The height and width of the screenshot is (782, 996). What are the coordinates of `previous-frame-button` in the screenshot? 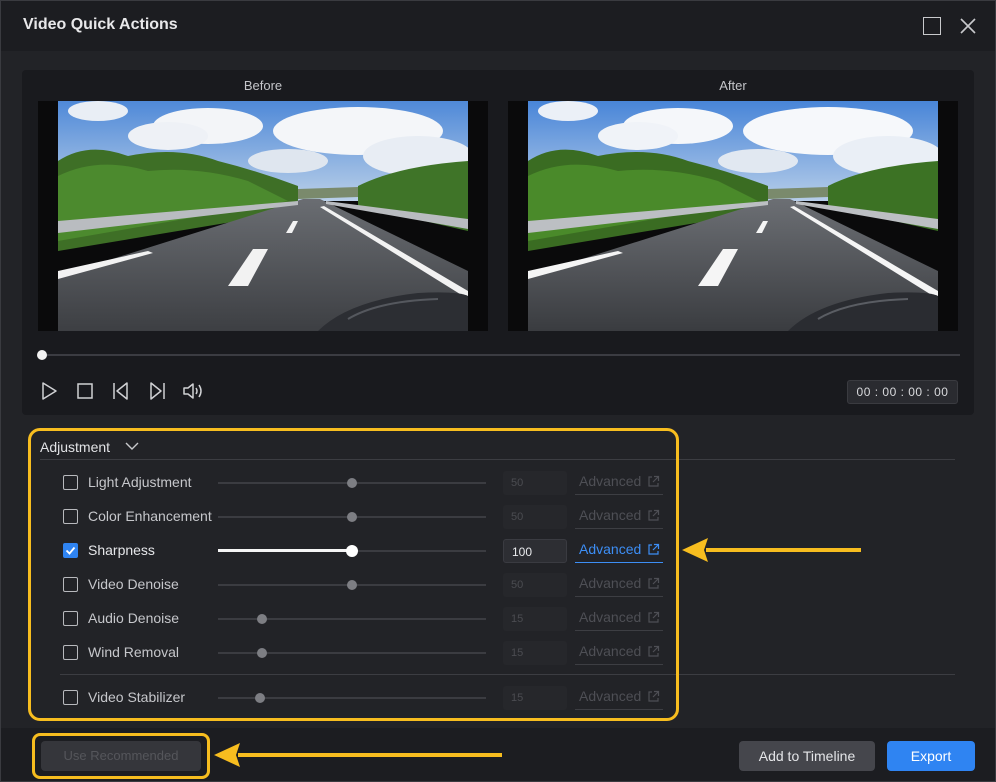 It's located at (121, 391).